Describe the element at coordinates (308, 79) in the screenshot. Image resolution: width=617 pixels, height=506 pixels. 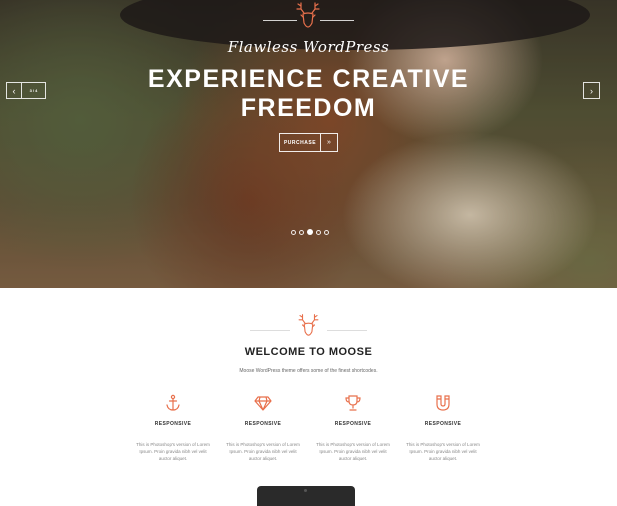
I see `hero-headline-line1: EXPERIENCE CREATIVE` at that location.